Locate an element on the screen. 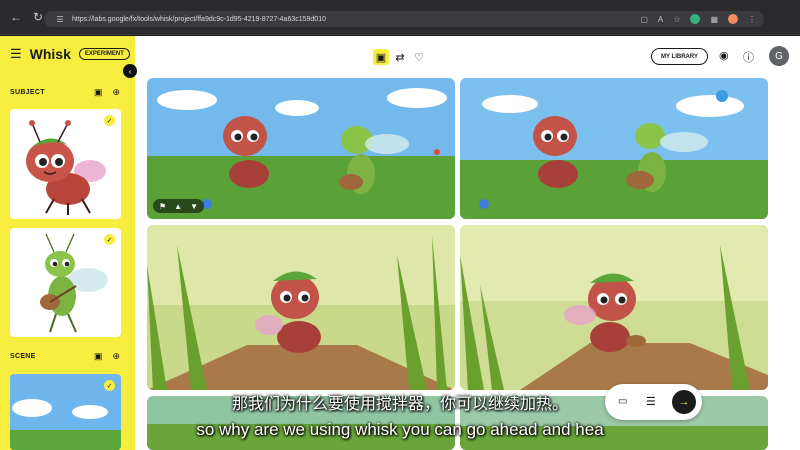 This screenshot has height=450, width=800. subject-card-grasshopper: ✓ is located at coordinates (65, 282).